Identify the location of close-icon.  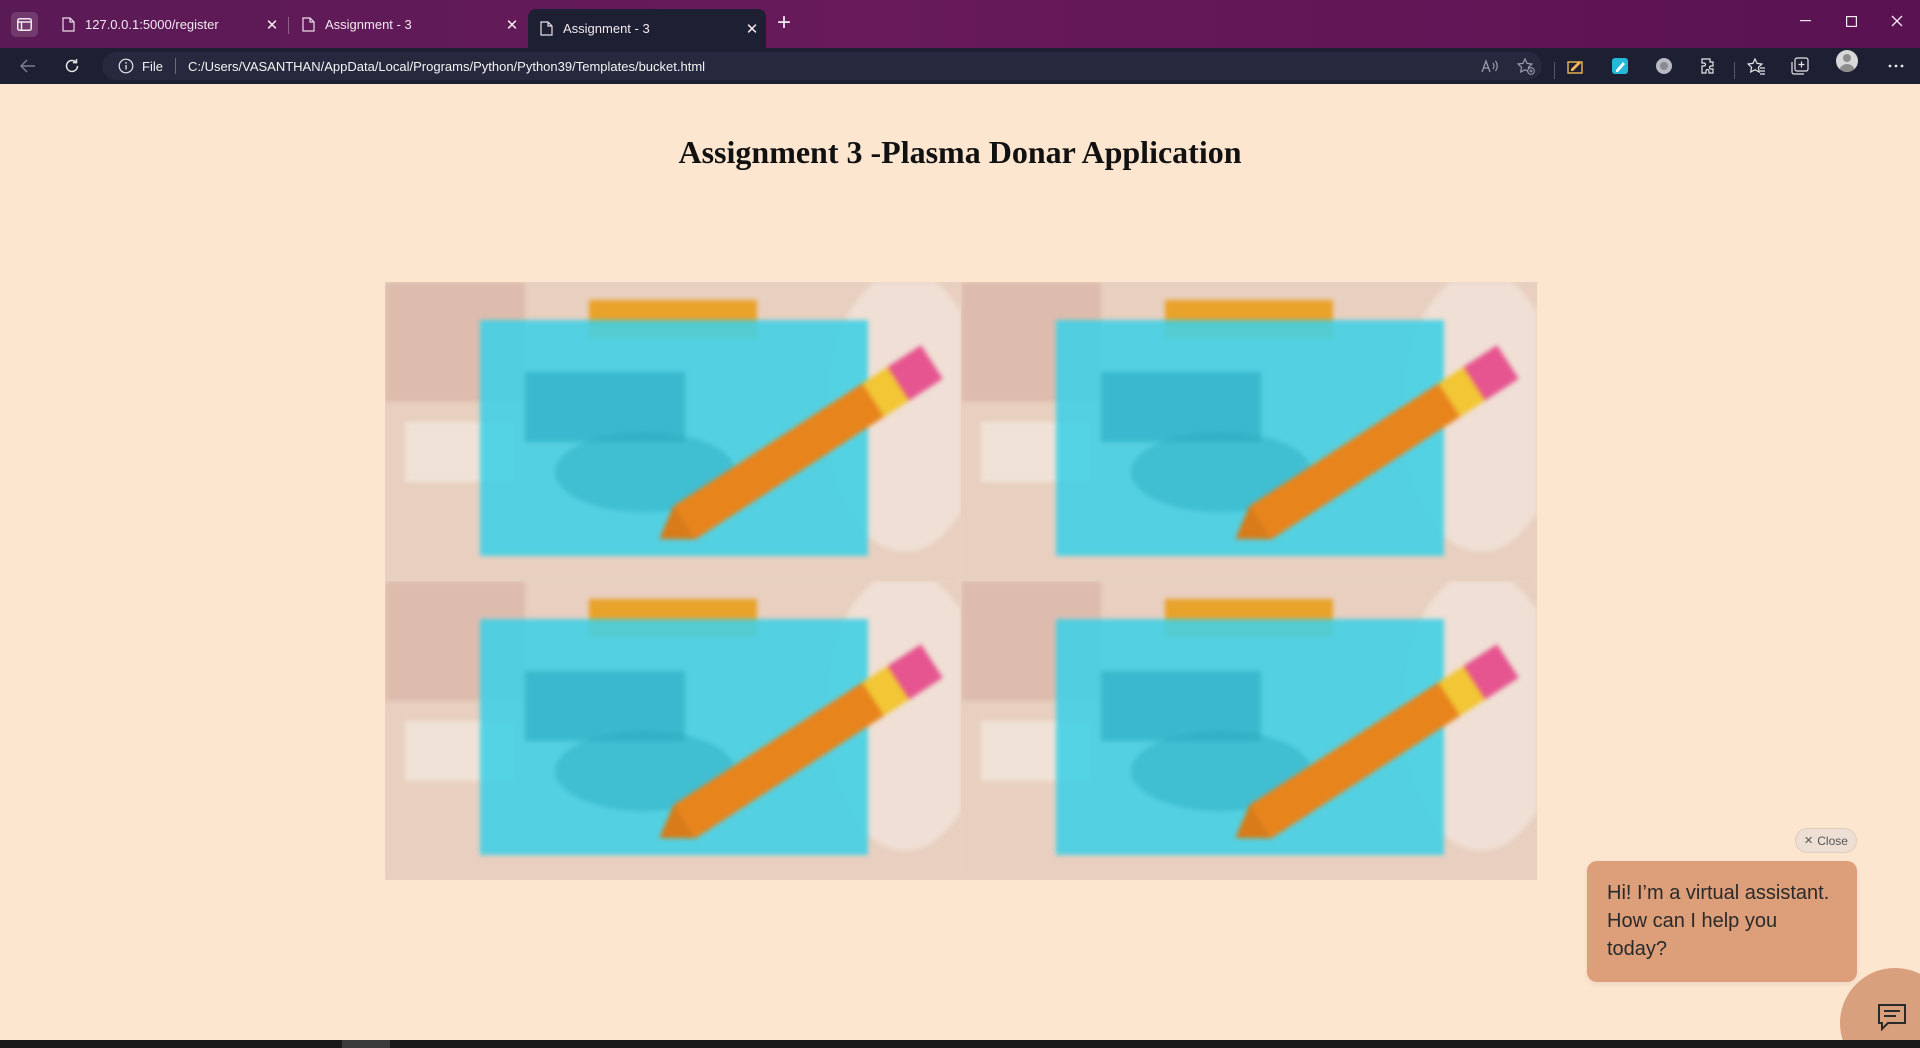
(1897, 21).